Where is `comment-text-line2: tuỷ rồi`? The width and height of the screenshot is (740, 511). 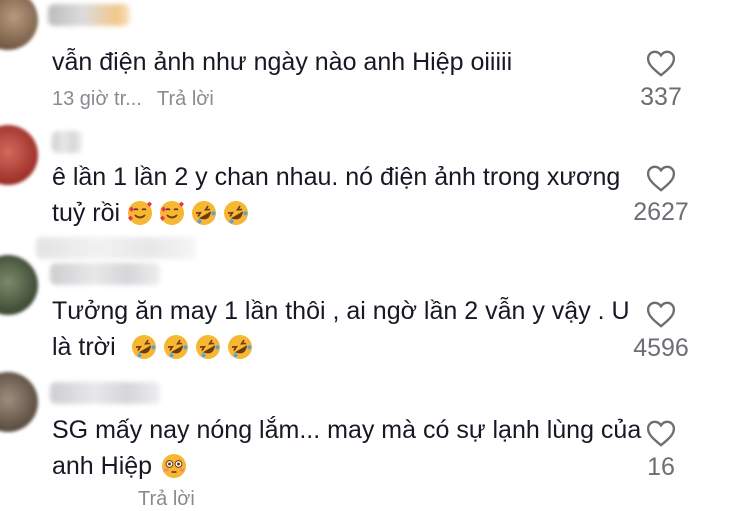 comment-text-line2: tuỷ rồi is located at coordinates (153, 213).